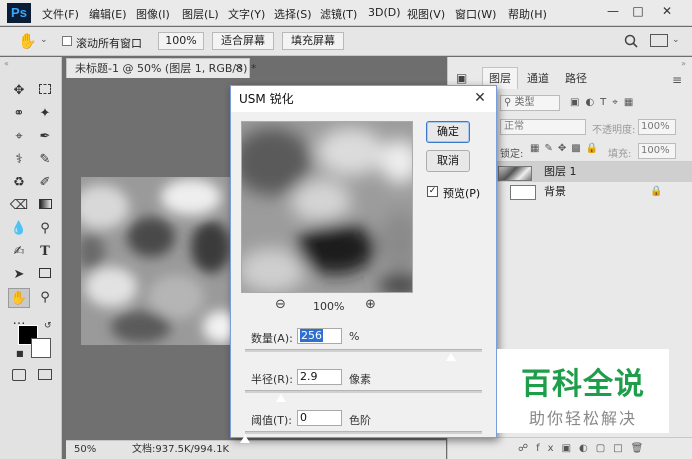  What do you see at coordinates (576, 78) in the screenshot?
I see `tab-paths: 路径` at bounding box center [576, 78].